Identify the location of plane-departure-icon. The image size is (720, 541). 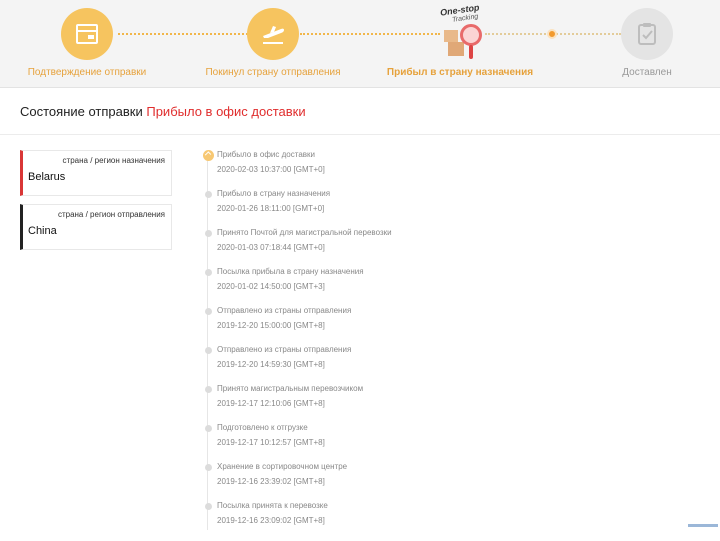
(273, 34).